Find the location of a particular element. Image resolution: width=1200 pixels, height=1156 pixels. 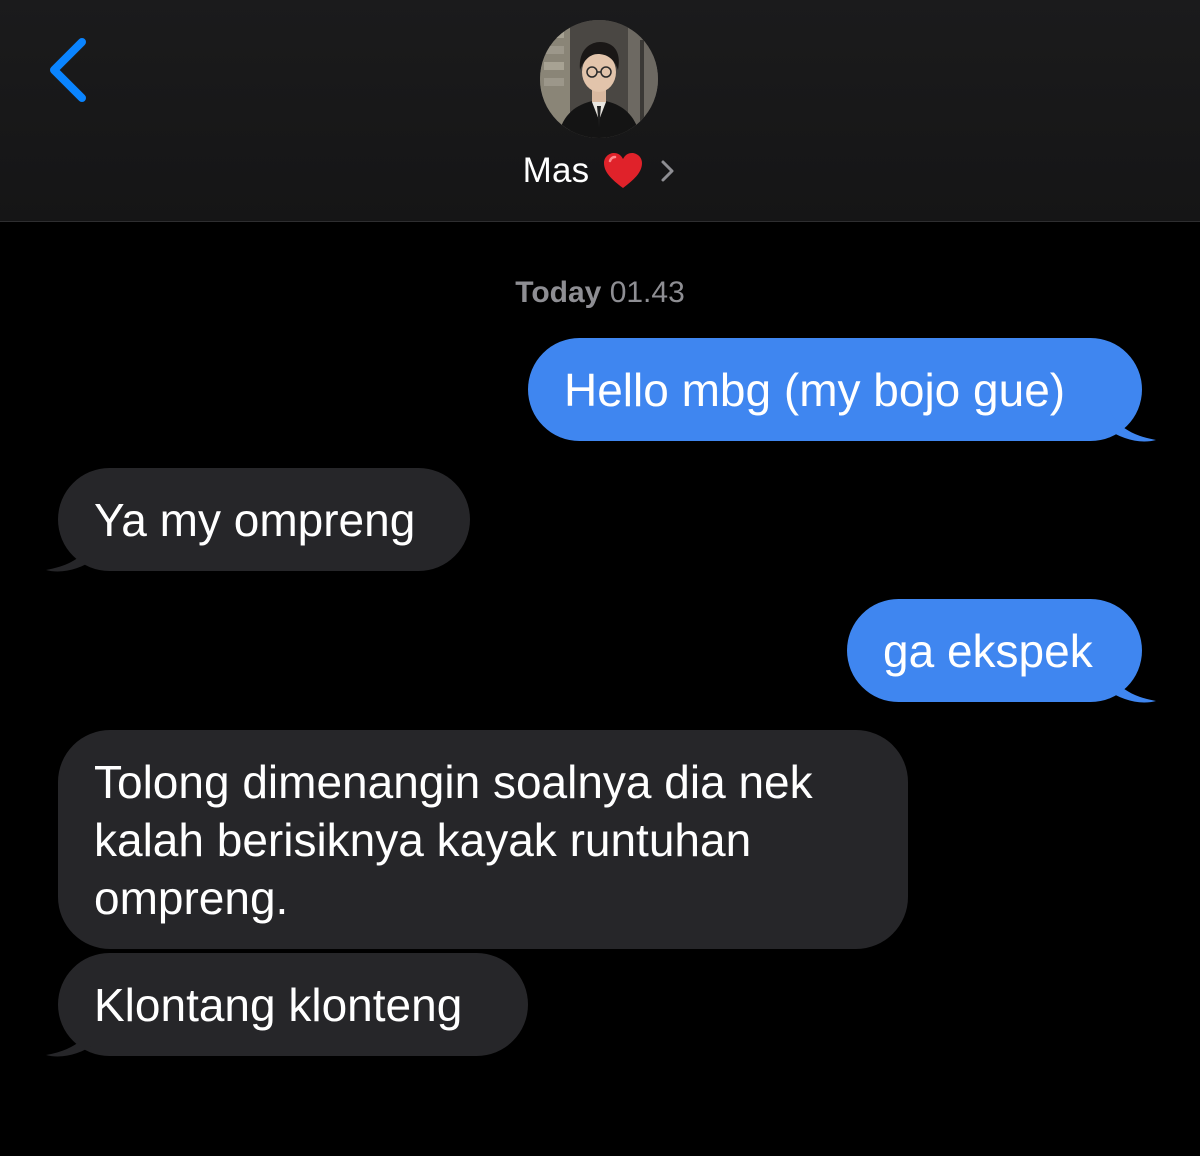

message-bubble-sent: Hello mbg (my bojo gue) is located at coordinates (835, 389).